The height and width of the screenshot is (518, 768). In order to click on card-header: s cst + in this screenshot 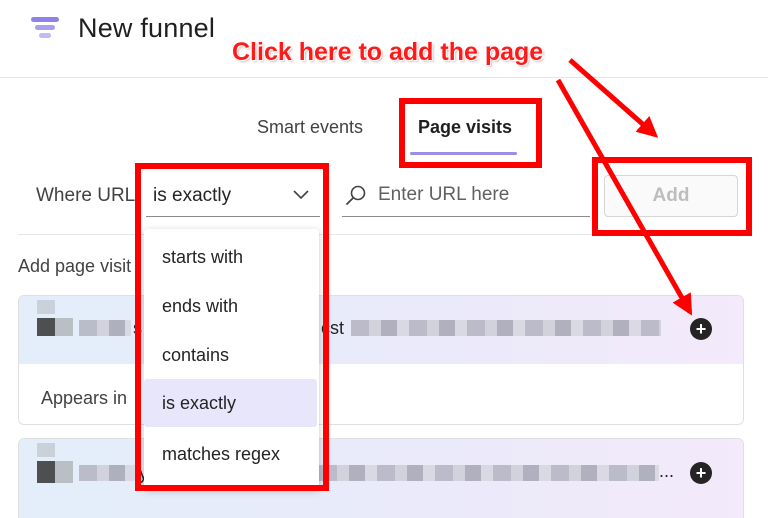, I will do `click(381, 330)`.